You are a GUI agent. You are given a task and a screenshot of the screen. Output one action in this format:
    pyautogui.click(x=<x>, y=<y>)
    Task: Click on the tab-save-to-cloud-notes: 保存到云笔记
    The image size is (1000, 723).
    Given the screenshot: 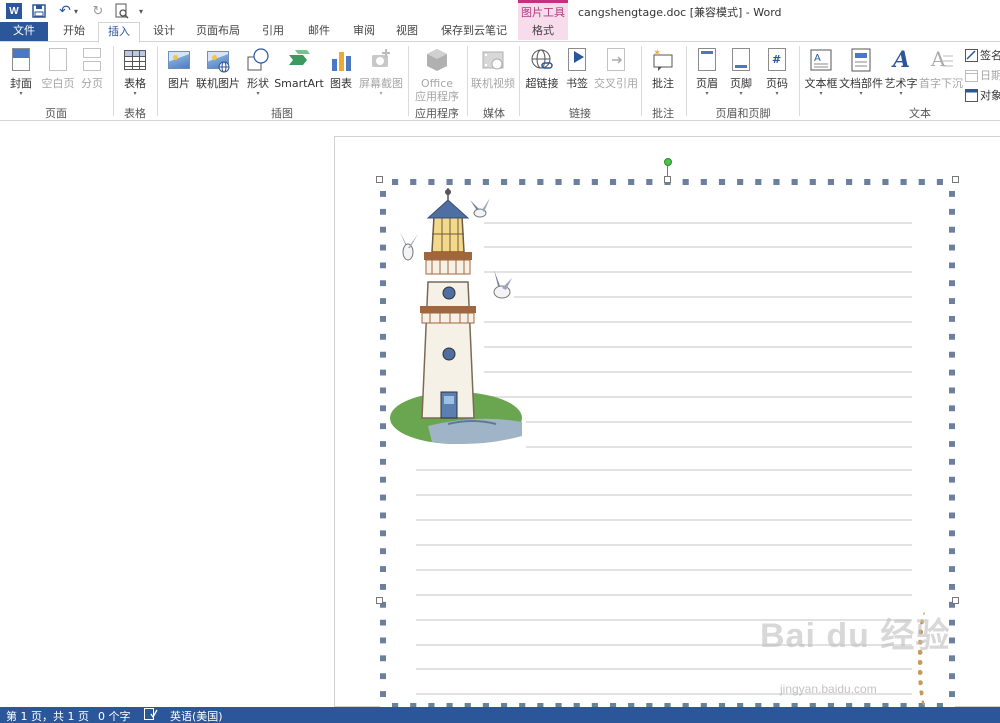 What is the action you would take?
    pyautogui.click(x=474, y=32)
    